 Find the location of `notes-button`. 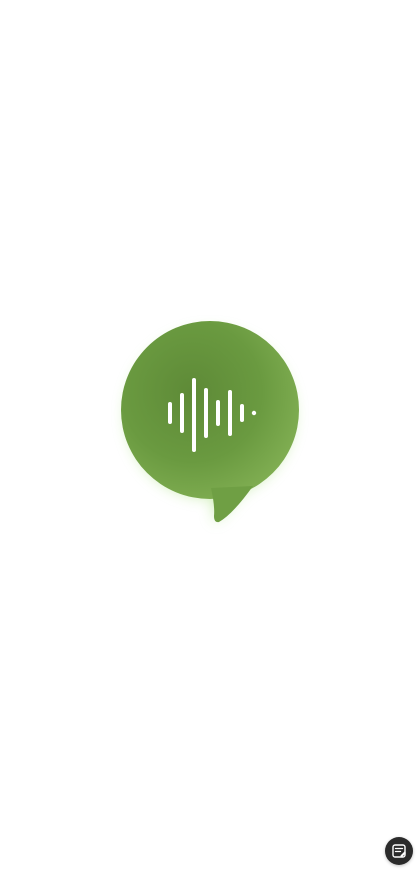

notes-button is located at coordinates (399, 851).